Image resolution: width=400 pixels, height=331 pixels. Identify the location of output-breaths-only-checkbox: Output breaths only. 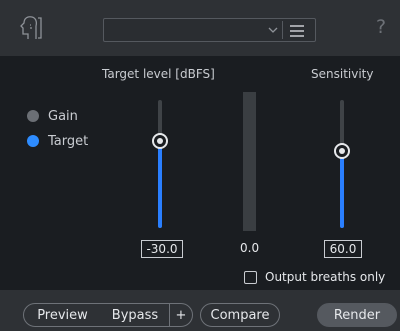
(314, 277).